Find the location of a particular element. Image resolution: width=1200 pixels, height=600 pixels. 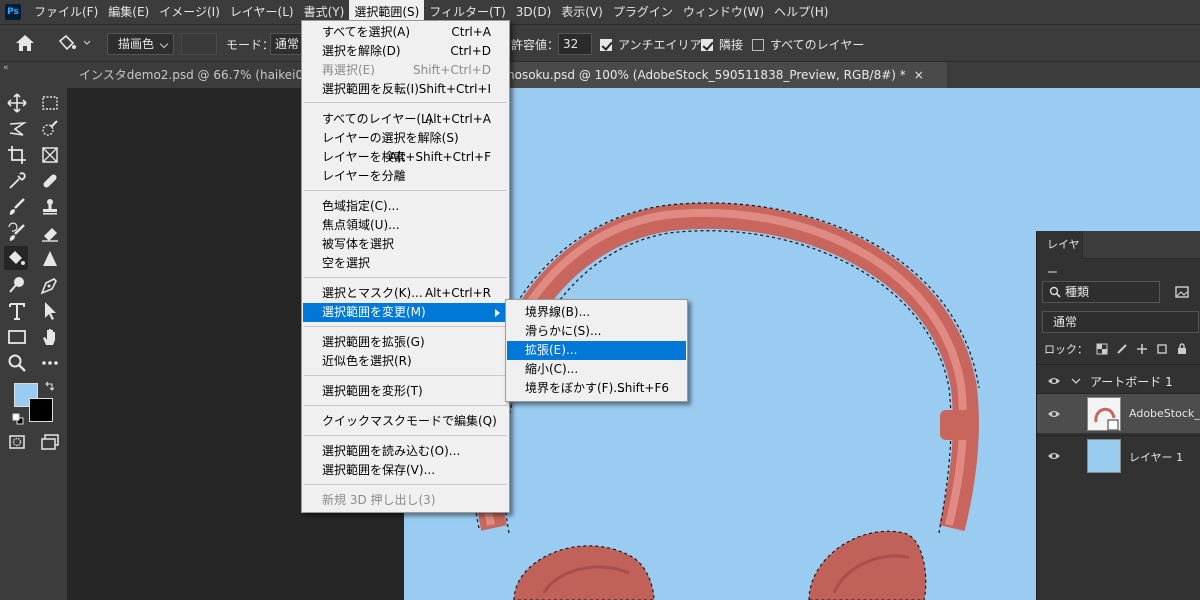

layer-row-adobestock: AdobeStock_5 is located at coordinates (1118, 413).